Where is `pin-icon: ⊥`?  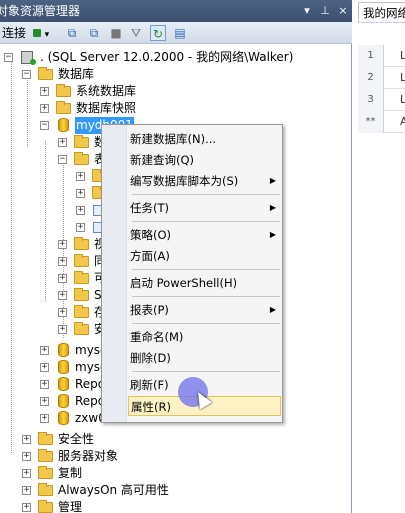
pin-icon: ⊥ is located at coordinates (325, 11).